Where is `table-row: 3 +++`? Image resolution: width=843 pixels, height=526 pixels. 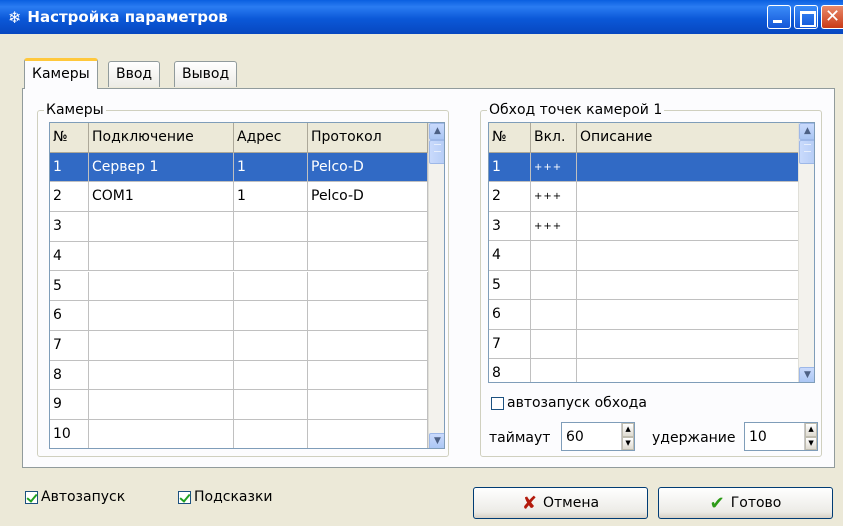
table-row: 3 +++ is located at coordinates (644, 226).